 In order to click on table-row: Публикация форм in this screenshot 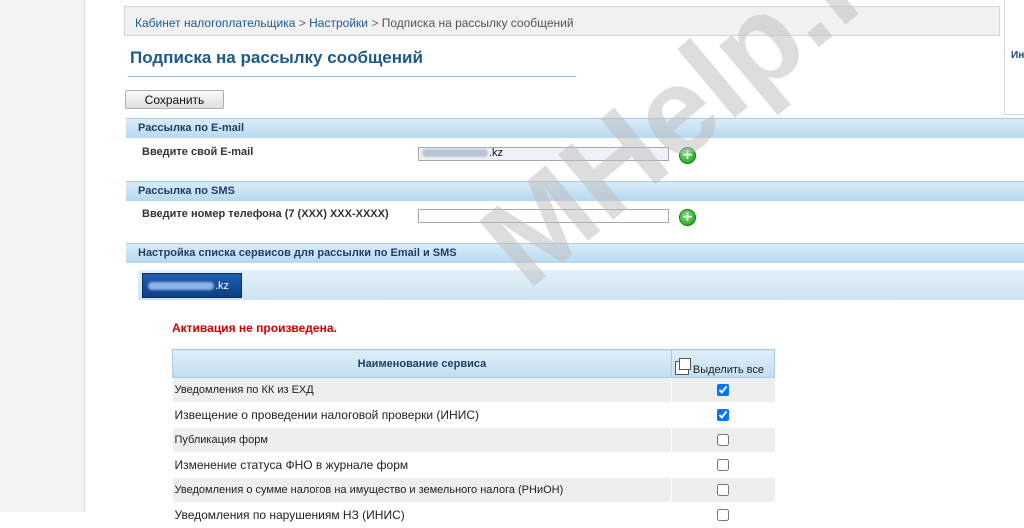, I will do `click(473, 440)`.